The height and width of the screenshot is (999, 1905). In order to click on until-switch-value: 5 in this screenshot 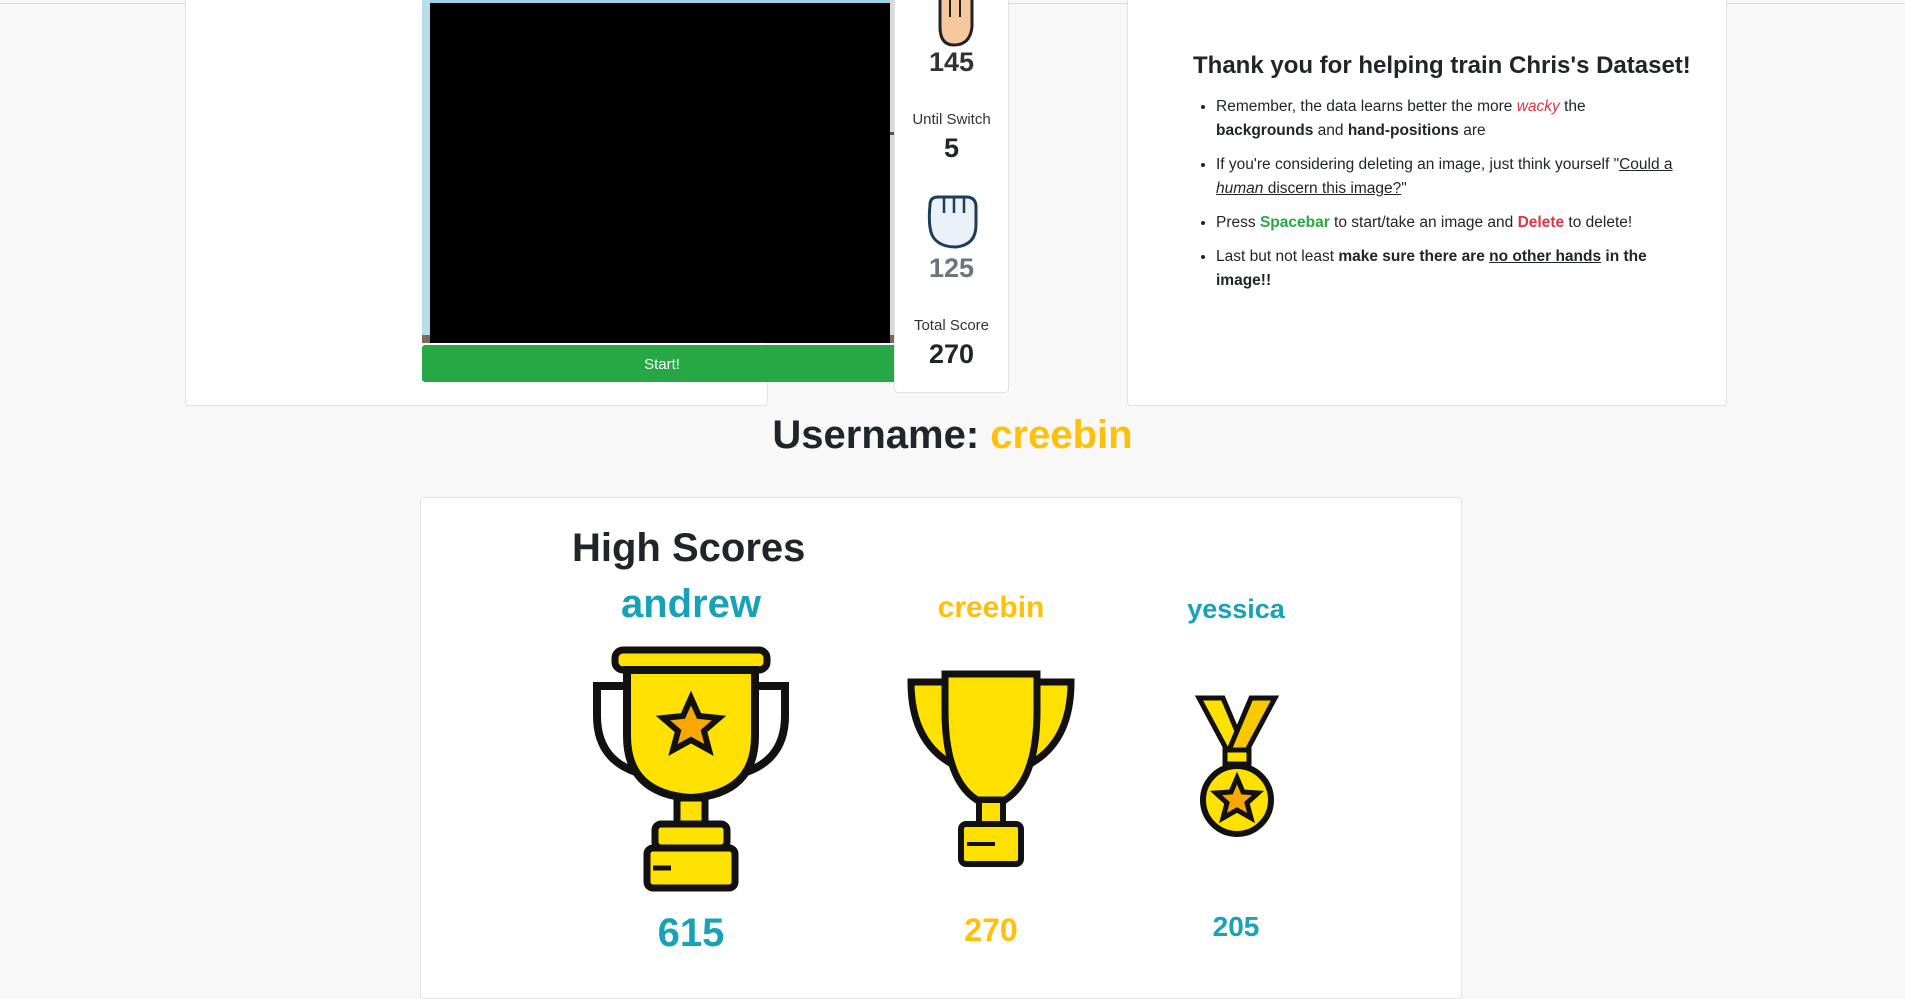, I will do `click(951, 148)`.